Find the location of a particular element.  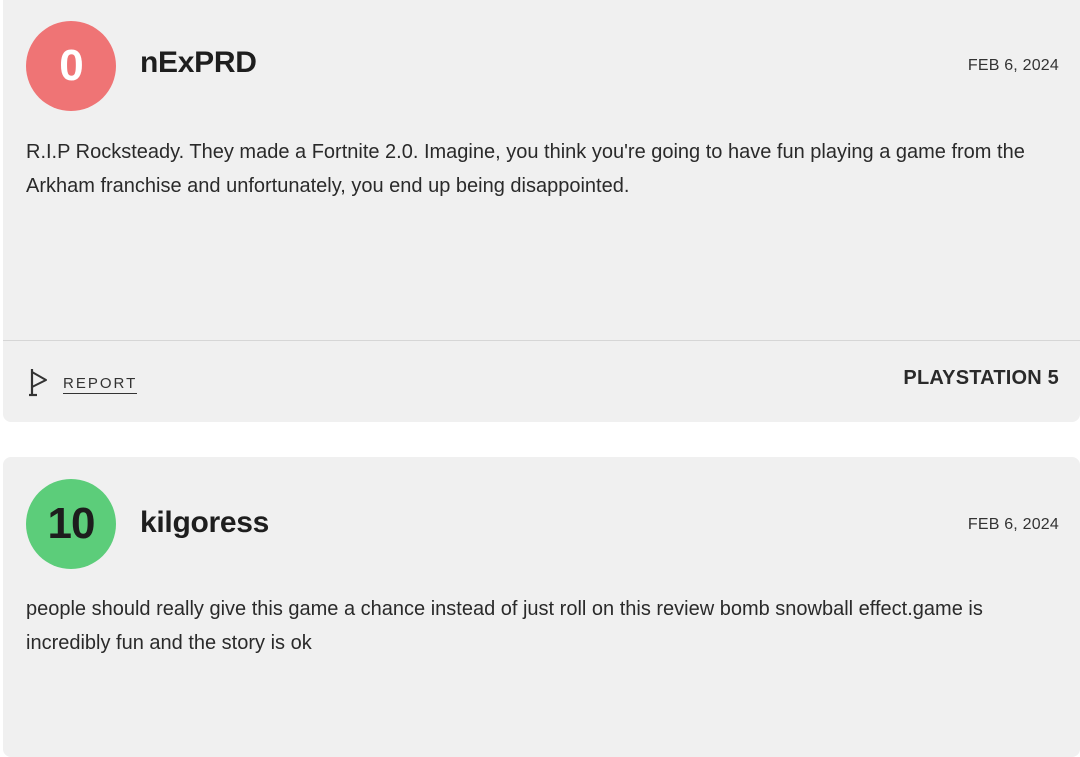

score-badge: 10 is located at coordinates (71, 524).